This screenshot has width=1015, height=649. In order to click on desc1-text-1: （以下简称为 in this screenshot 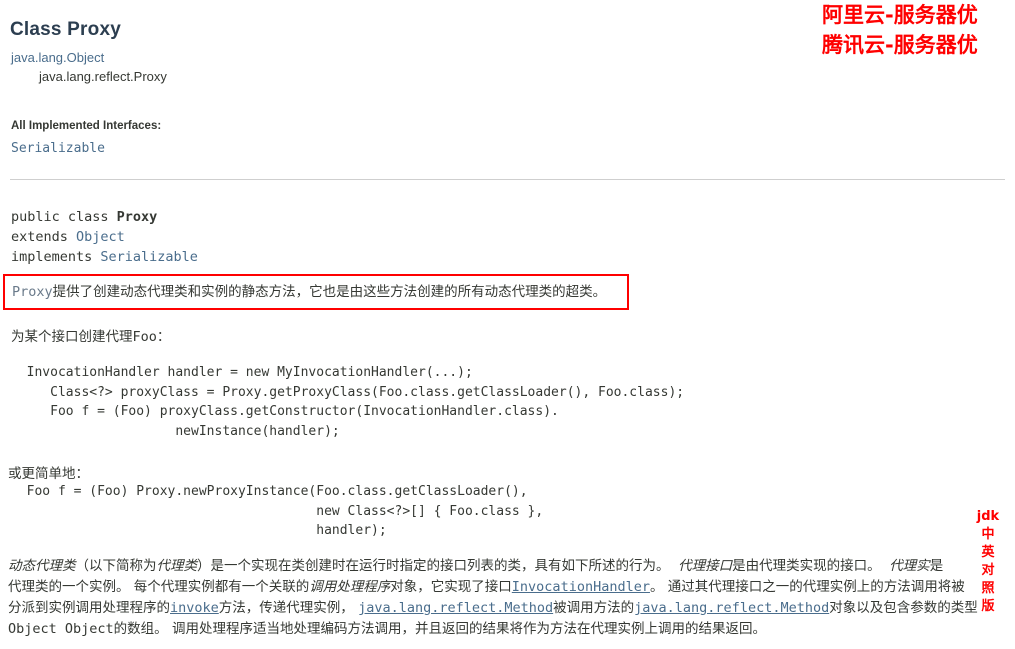, I will do `click(116, 566)`.